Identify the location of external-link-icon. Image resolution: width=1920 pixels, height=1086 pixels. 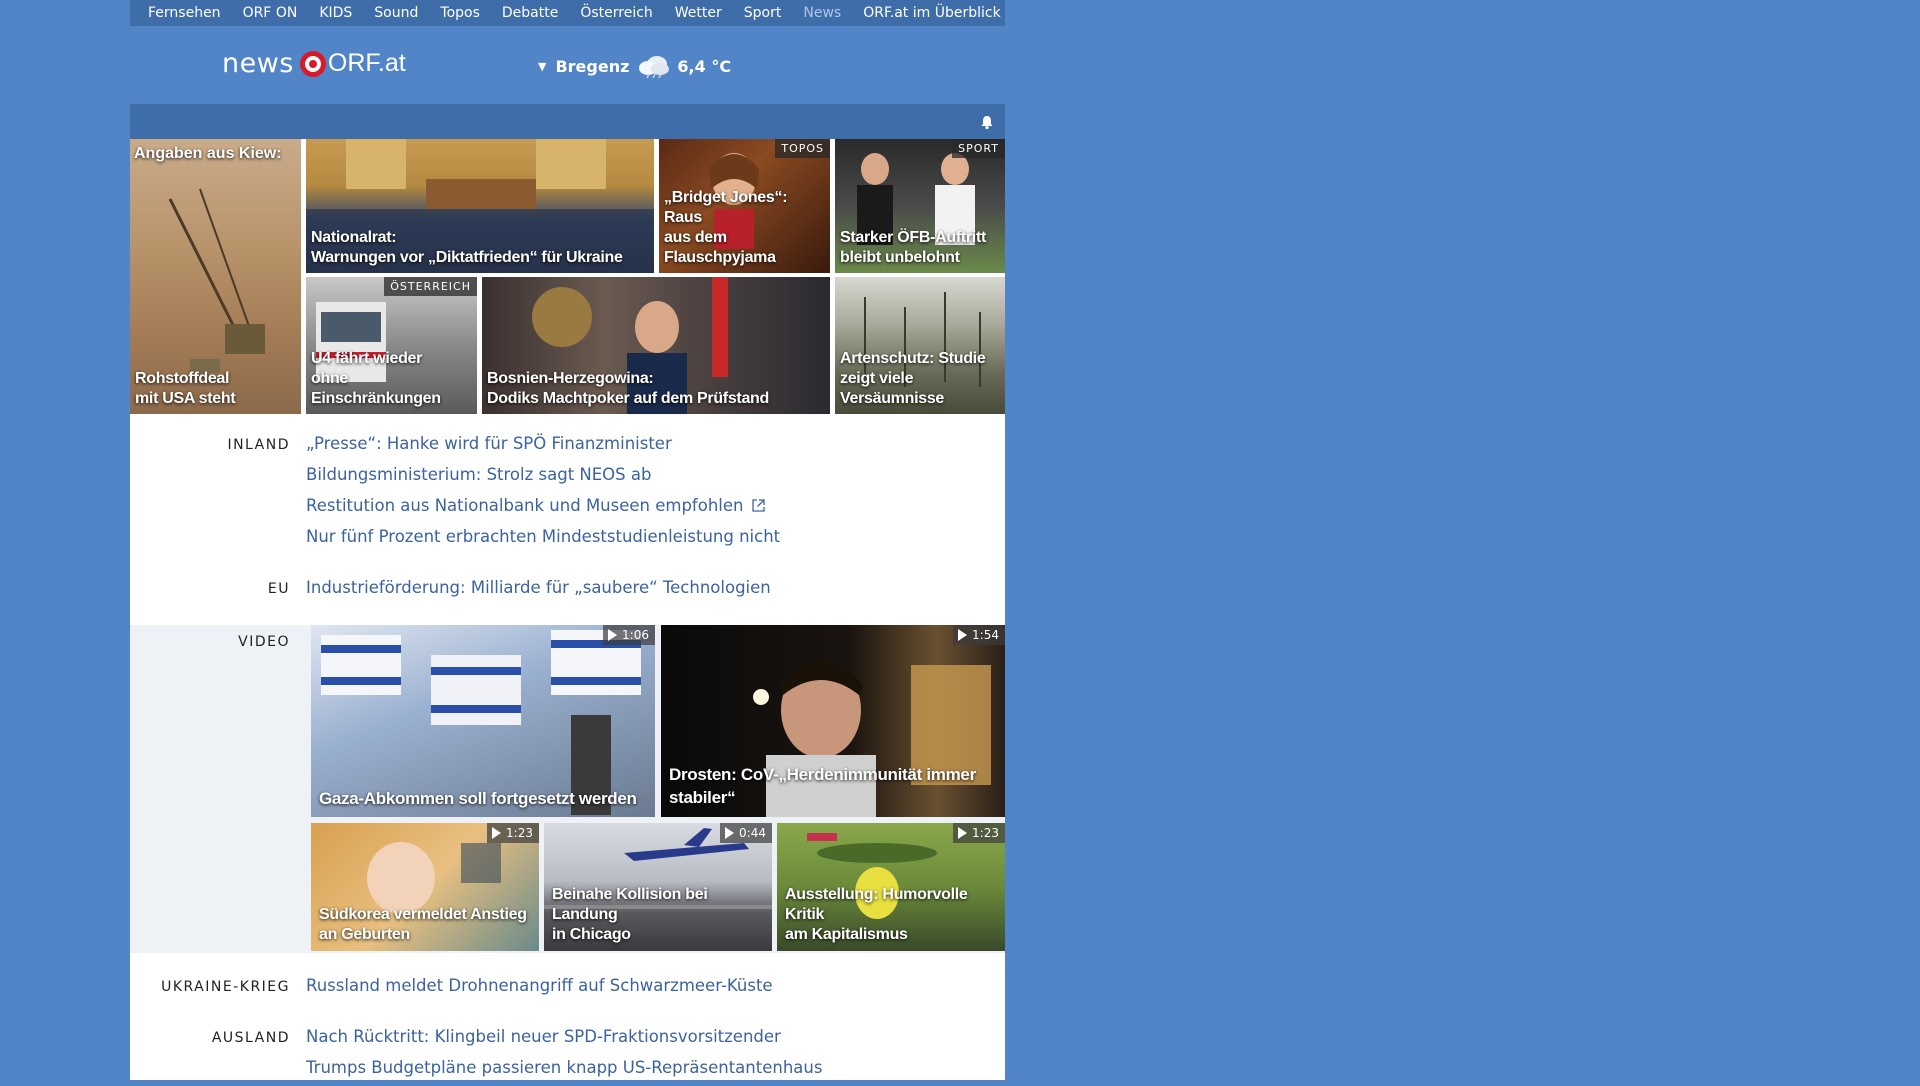
(758, 505).